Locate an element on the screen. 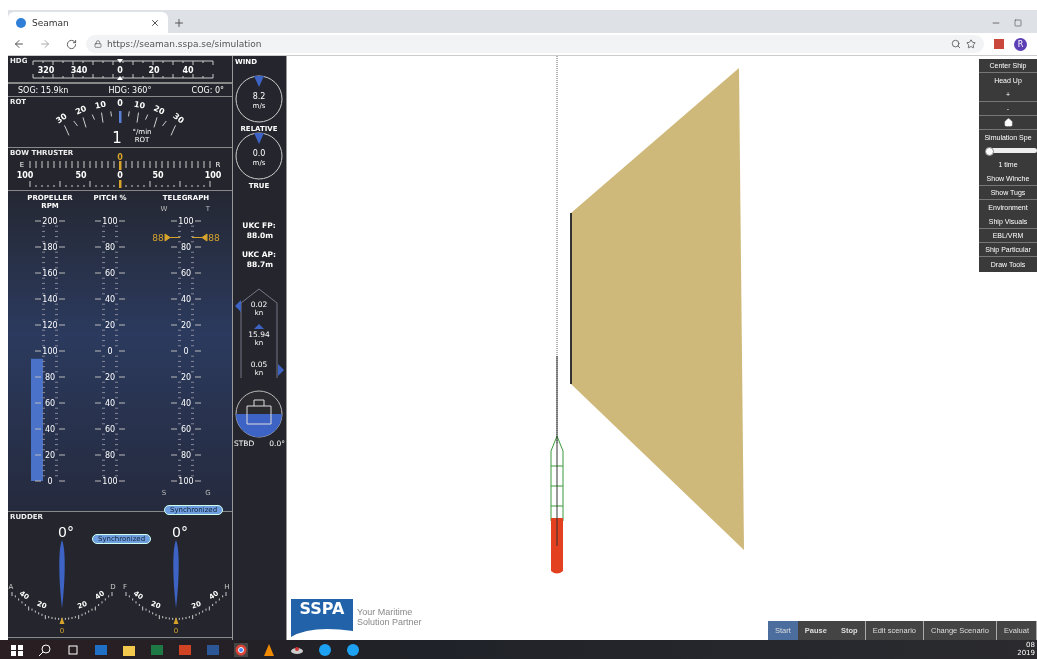 The width and height of the screenshot is (1037, 659). search-icon is located at coordinates (45, 649).